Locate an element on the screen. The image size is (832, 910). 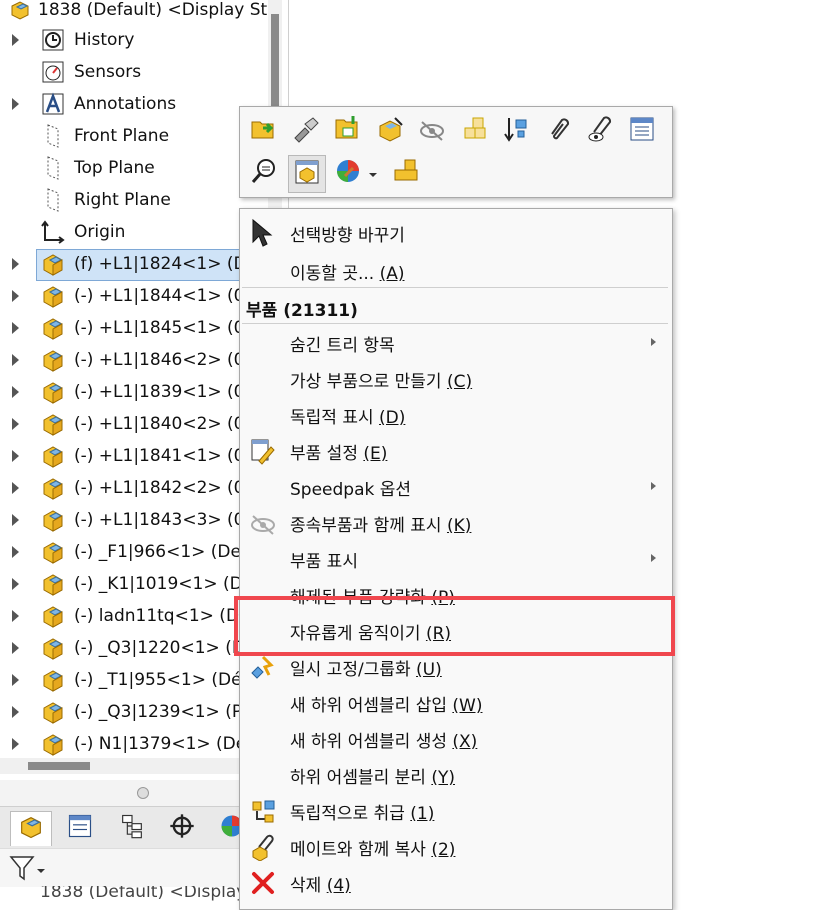
menu-item: 새 하위 어셈블리 삽입 (W) is located at coordinates (456, 702).